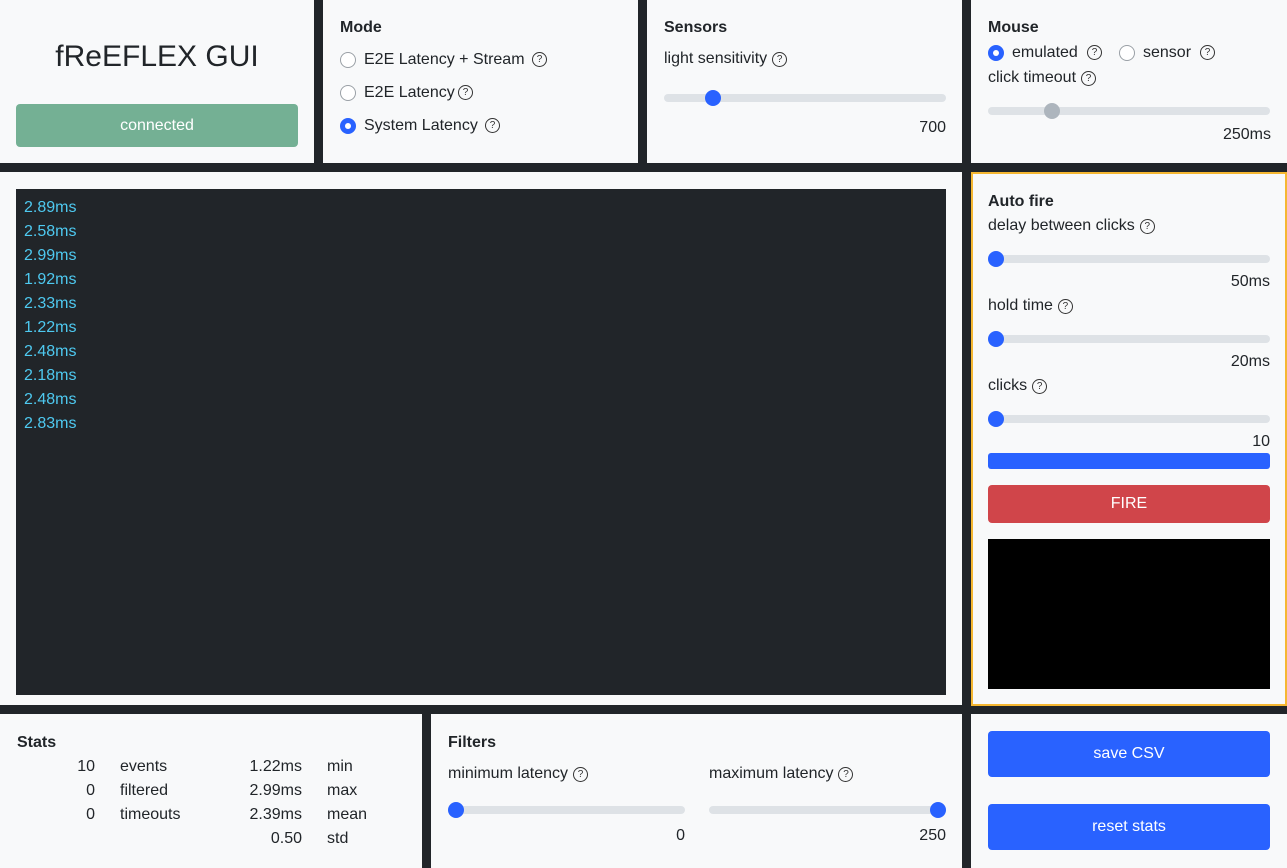 The image size is (1287, 868). Describe the element at coordinates (1127, 53) in the screenshot. I see `mouse-radio-sensor` at that location.